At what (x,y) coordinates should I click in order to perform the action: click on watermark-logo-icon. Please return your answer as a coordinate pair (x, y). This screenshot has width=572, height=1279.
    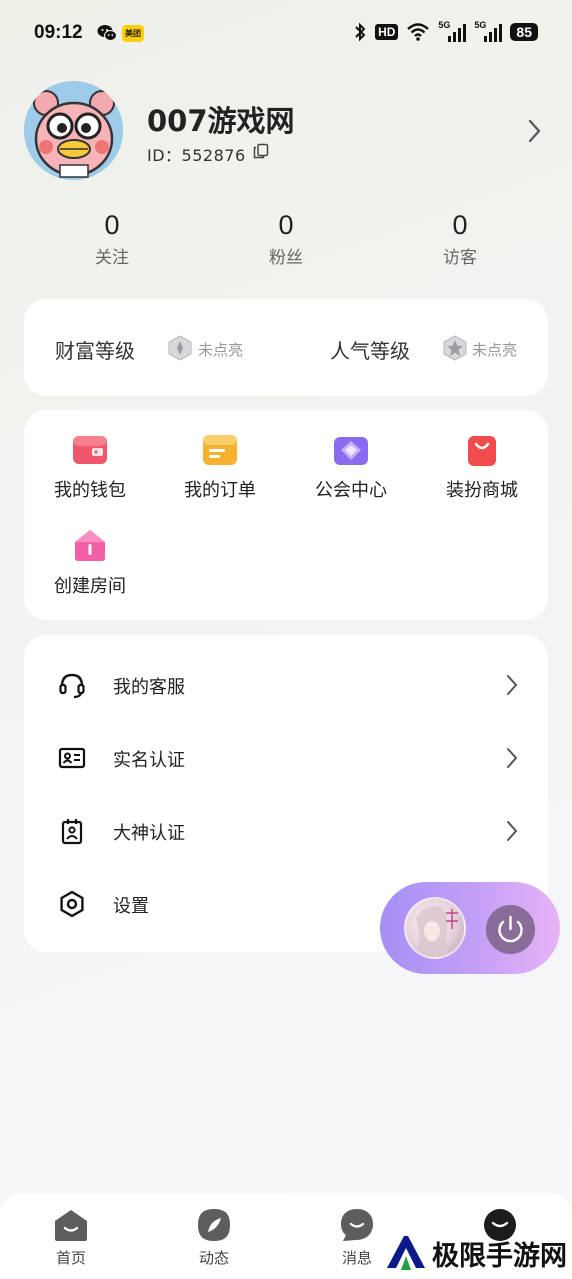
    Looking at the image, I should click on (406, 1253).